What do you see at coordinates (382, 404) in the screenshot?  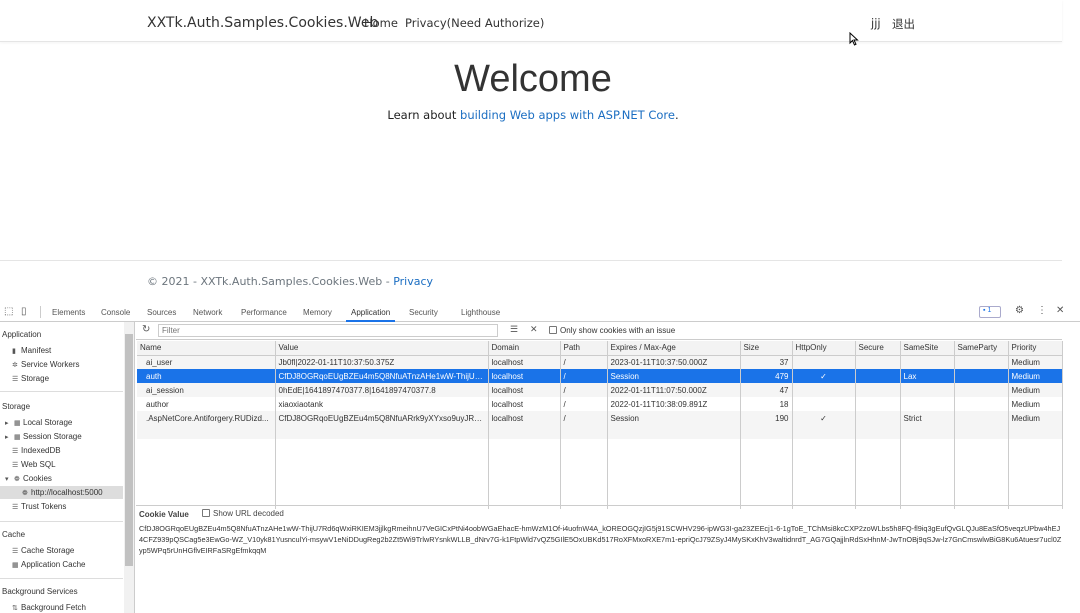 I see `cell-value: xiaoxiaotank` at bounding box center [382, 404].